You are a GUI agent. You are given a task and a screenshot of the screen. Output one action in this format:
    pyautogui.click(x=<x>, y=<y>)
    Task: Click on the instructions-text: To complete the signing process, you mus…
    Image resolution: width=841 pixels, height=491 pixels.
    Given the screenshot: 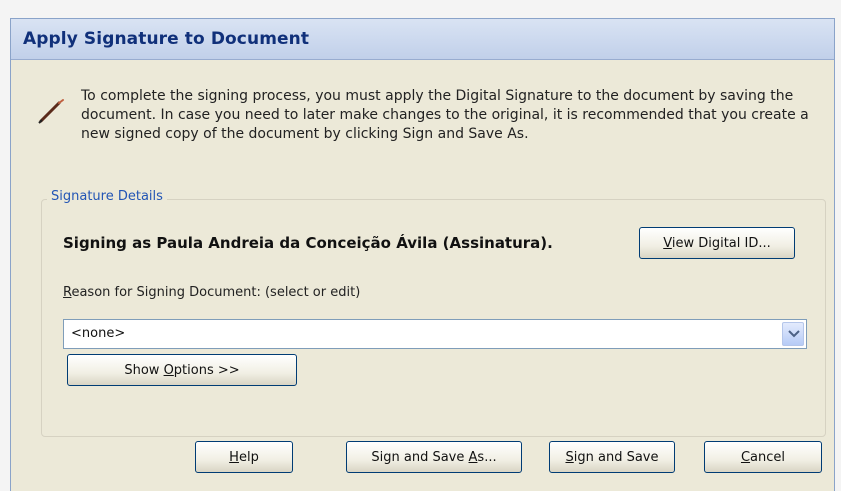 What is the action you would take?
    pyautogui.click(x=445, y=115)
    